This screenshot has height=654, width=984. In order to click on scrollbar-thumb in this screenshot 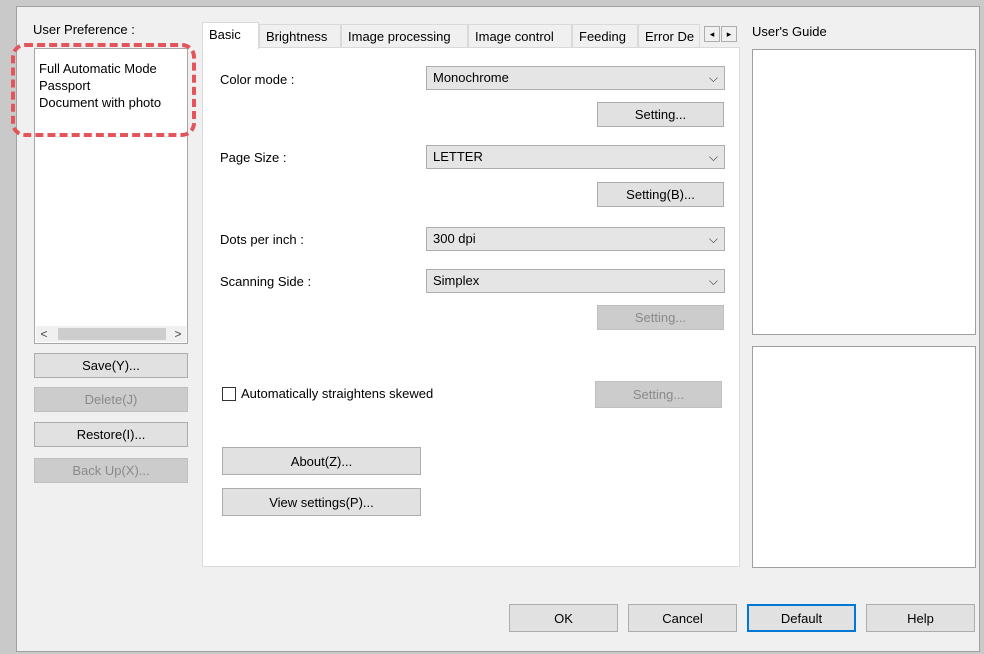, I will do `click(112, 334)`.